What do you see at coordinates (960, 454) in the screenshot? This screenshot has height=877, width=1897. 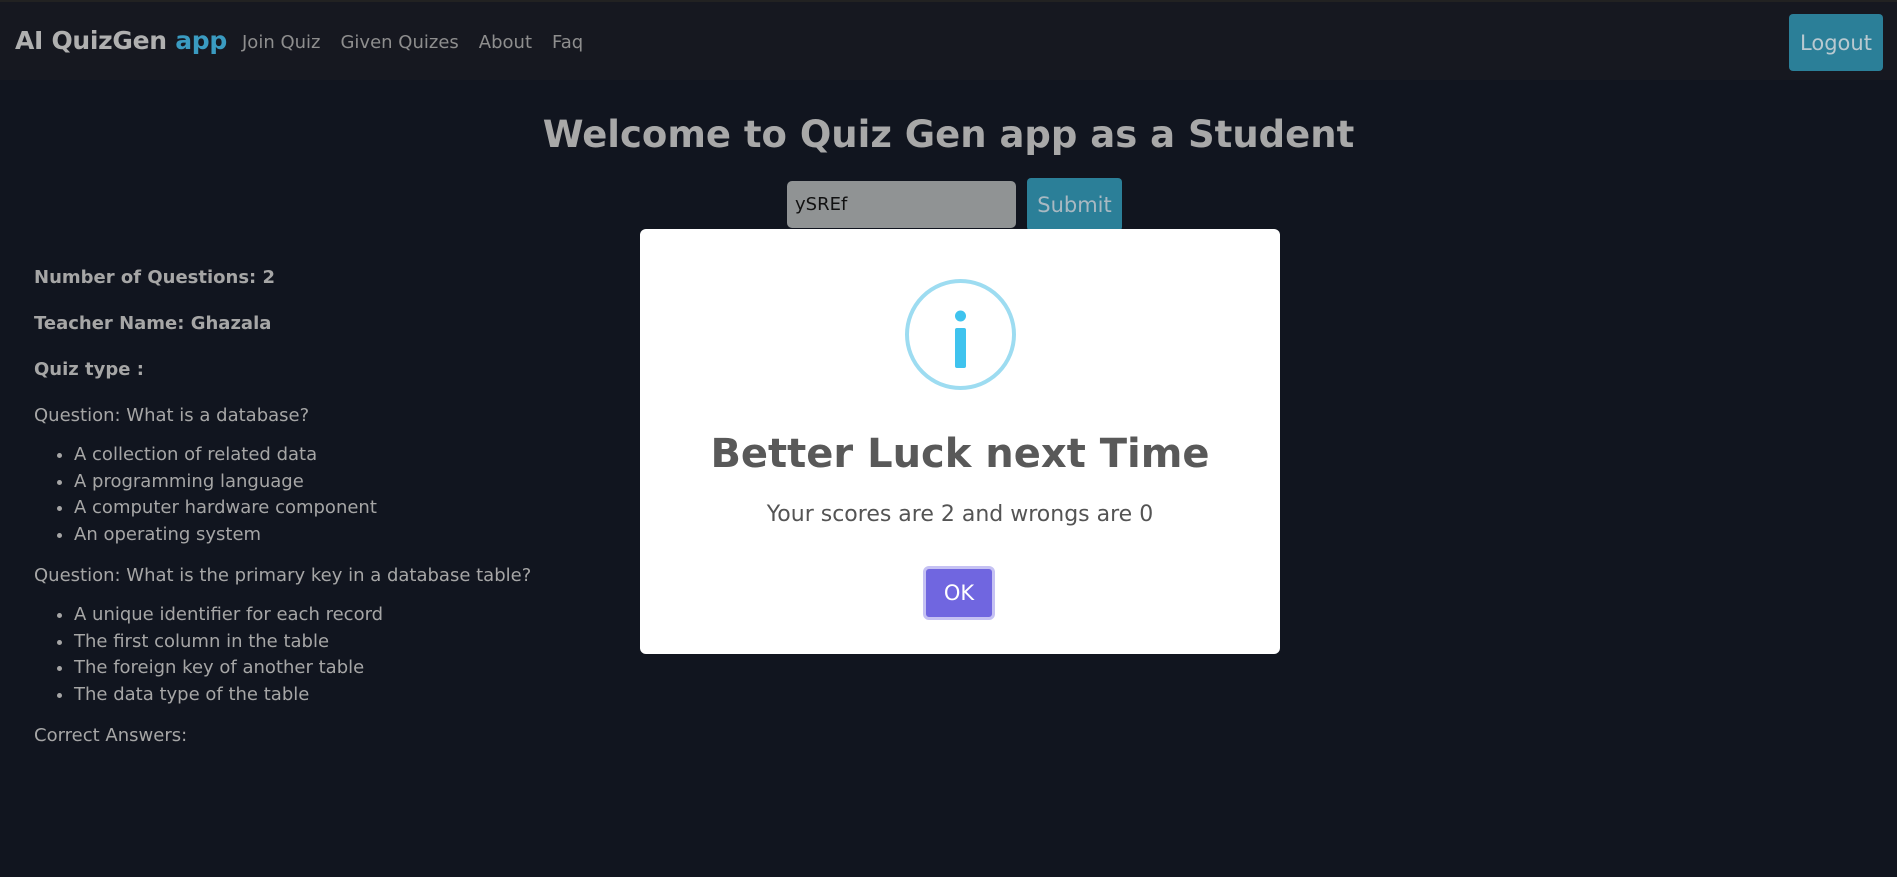 I see `dialog-title: Better Luck next Time` at bounding box center [960, 454].